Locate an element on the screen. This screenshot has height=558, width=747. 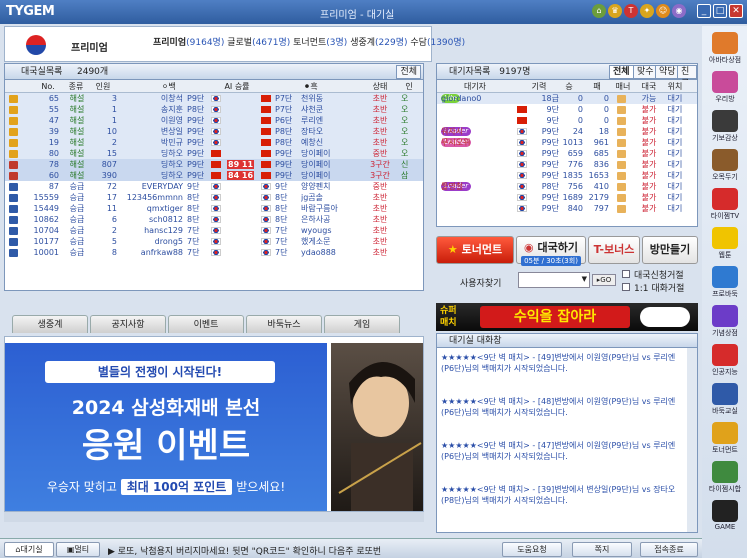
dock-item-omok: 오목두기 is located at coordinates (725, 168).